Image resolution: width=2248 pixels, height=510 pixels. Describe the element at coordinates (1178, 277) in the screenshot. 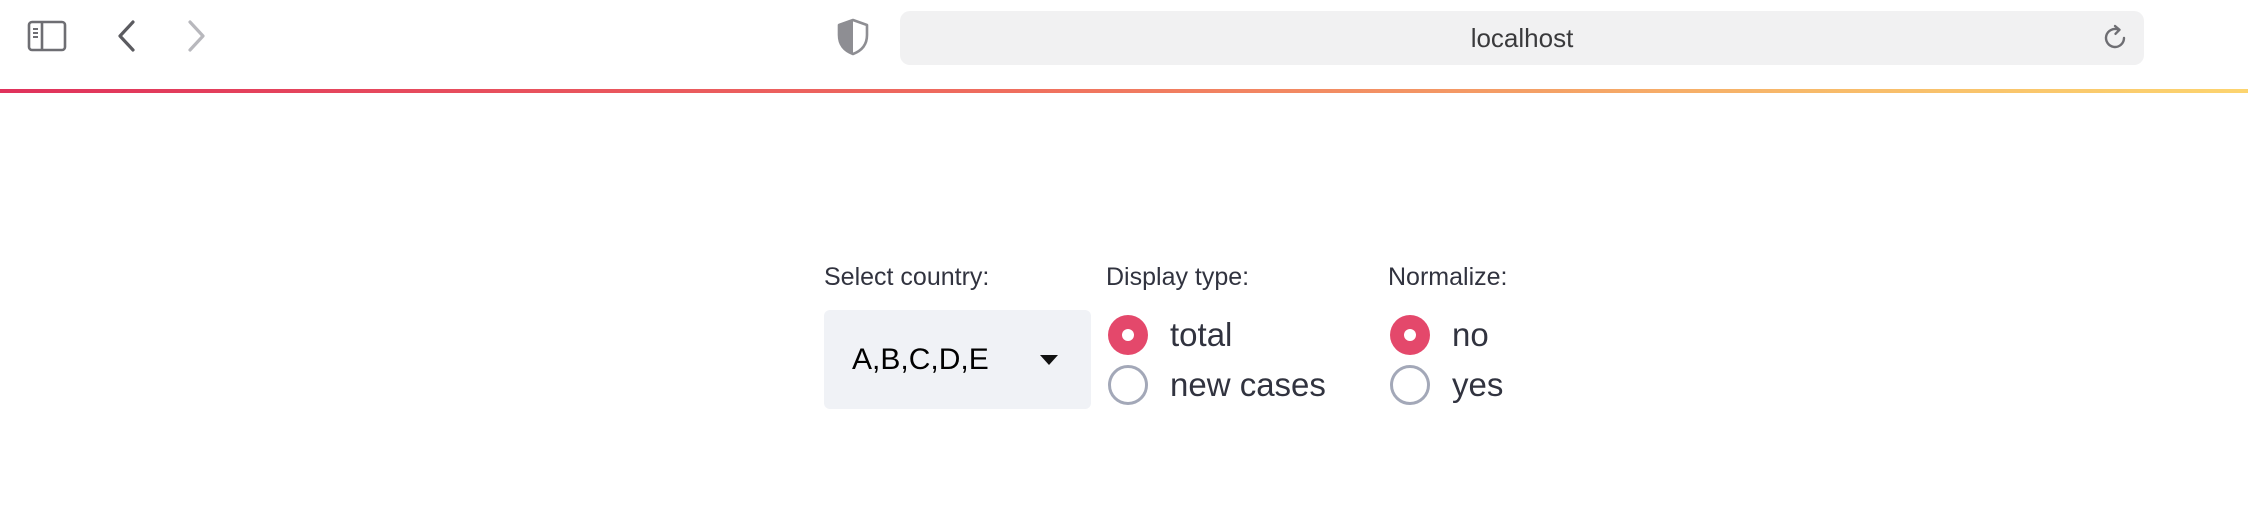

I see `display-type-label: Display type:` at that location.